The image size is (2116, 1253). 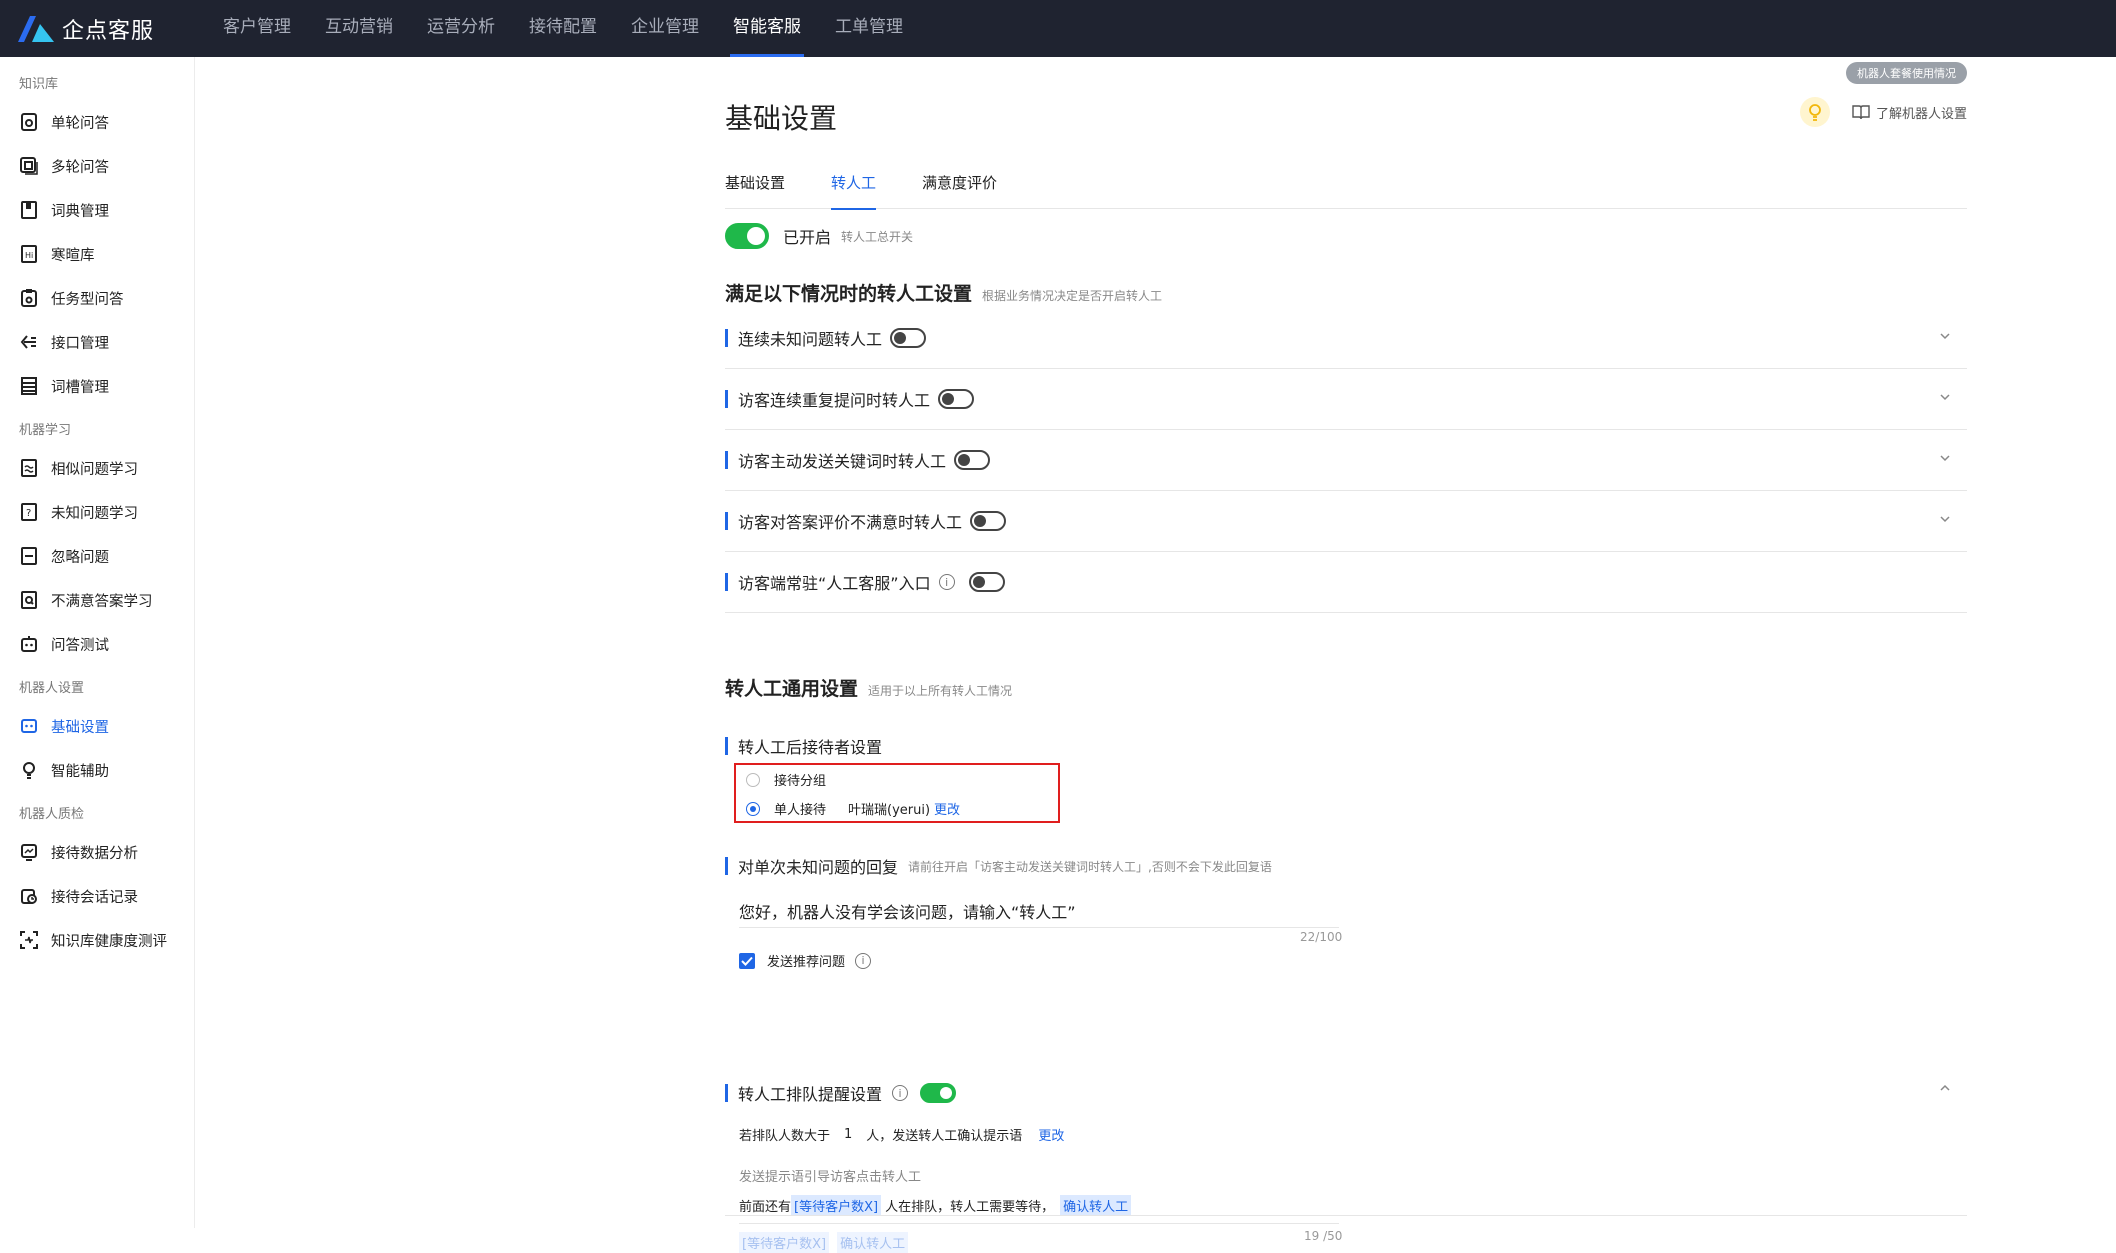 What do you see at coordinates (97, 254) in the screenshot?
I see `sidebar-item-greetings: Hi 寒暄库` at bounding box center [97, 254].